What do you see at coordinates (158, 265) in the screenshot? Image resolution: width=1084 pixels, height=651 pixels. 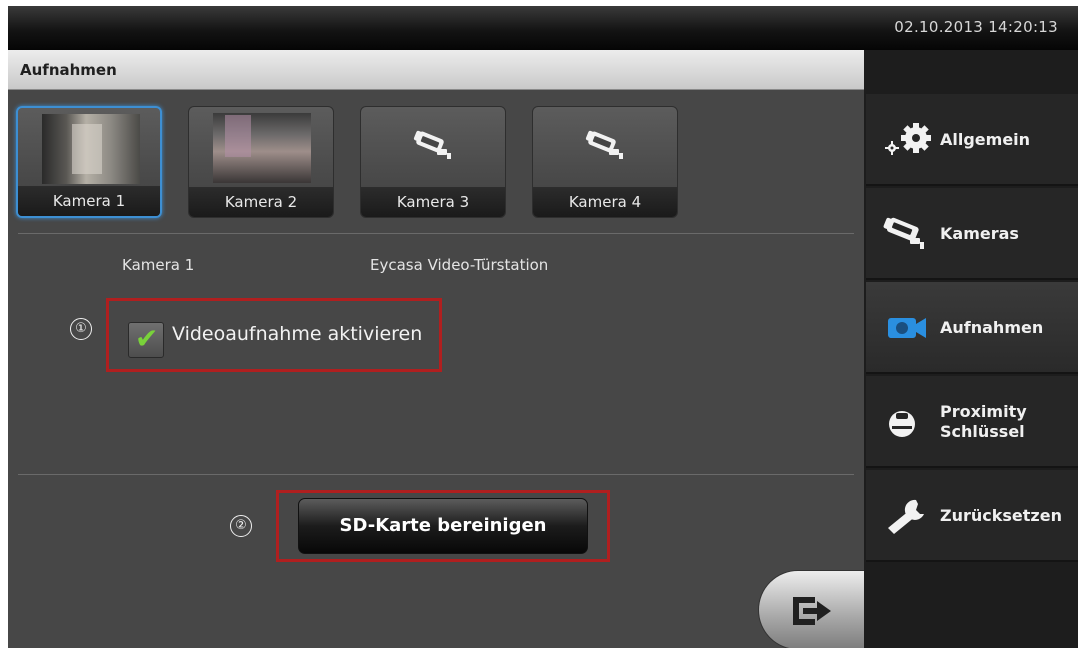 I see `selected-camera-name: Kamera 1` at bounding box center [158, 265].